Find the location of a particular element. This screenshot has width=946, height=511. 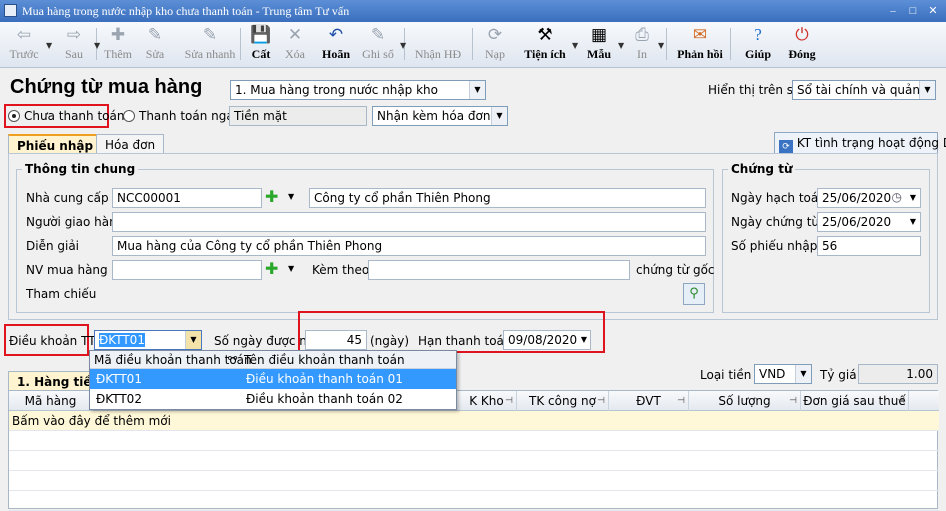

tab-goods-money: 1. Hàng tiền is located at coordinates (54, 381).